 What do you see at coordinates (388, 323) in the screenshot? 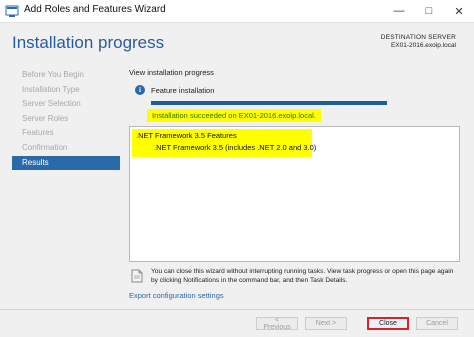
I see `close-button: Close` at bounding box center [388, 323].